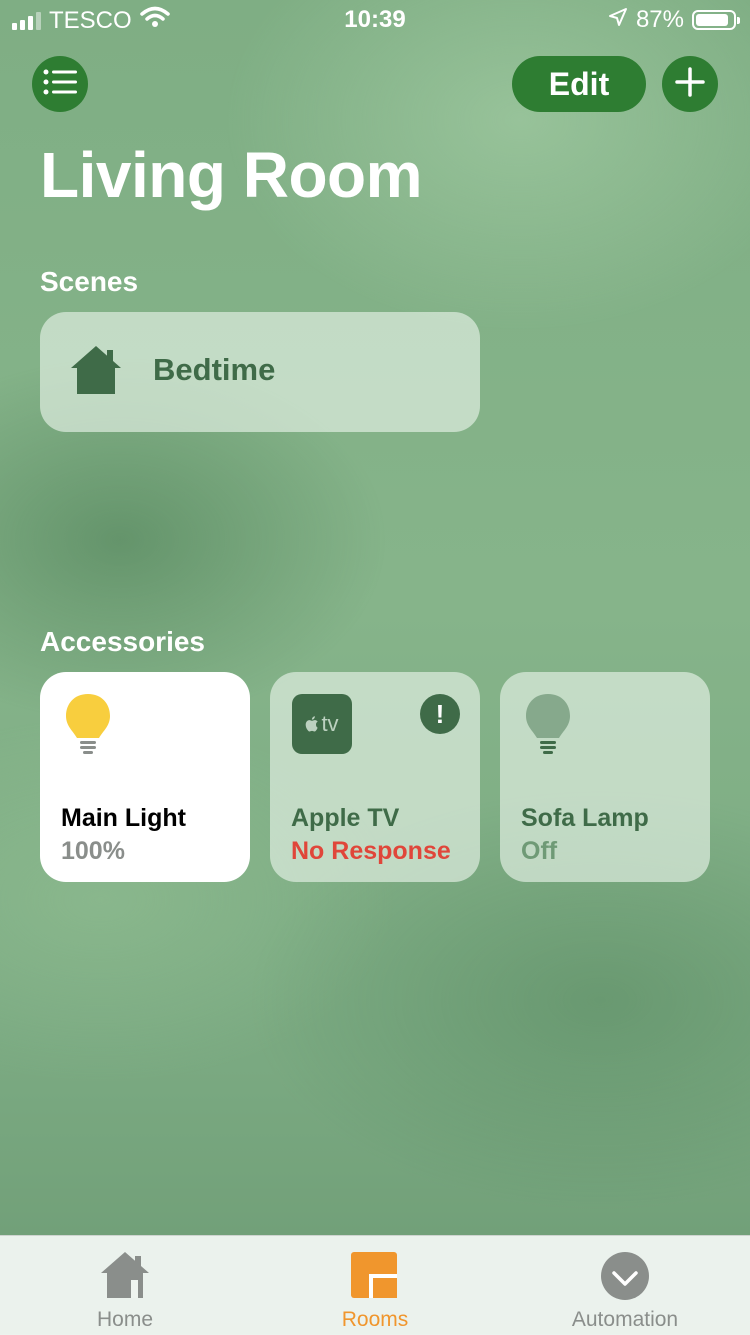 This screenshot has height=1335, width=750. I want to click on tab-bar: Home Rooms Automation, so click(375, 1285).